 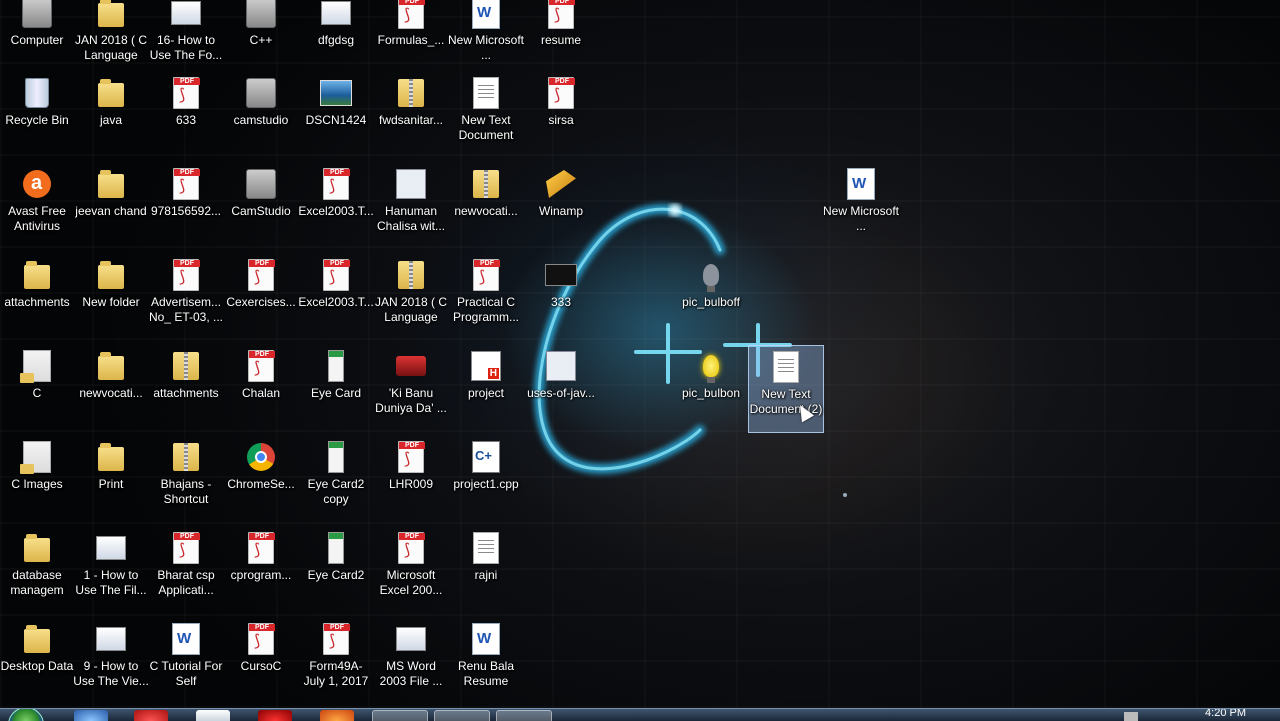 I want to click on desktop-icon: New folder, so click(x=111, y=298).